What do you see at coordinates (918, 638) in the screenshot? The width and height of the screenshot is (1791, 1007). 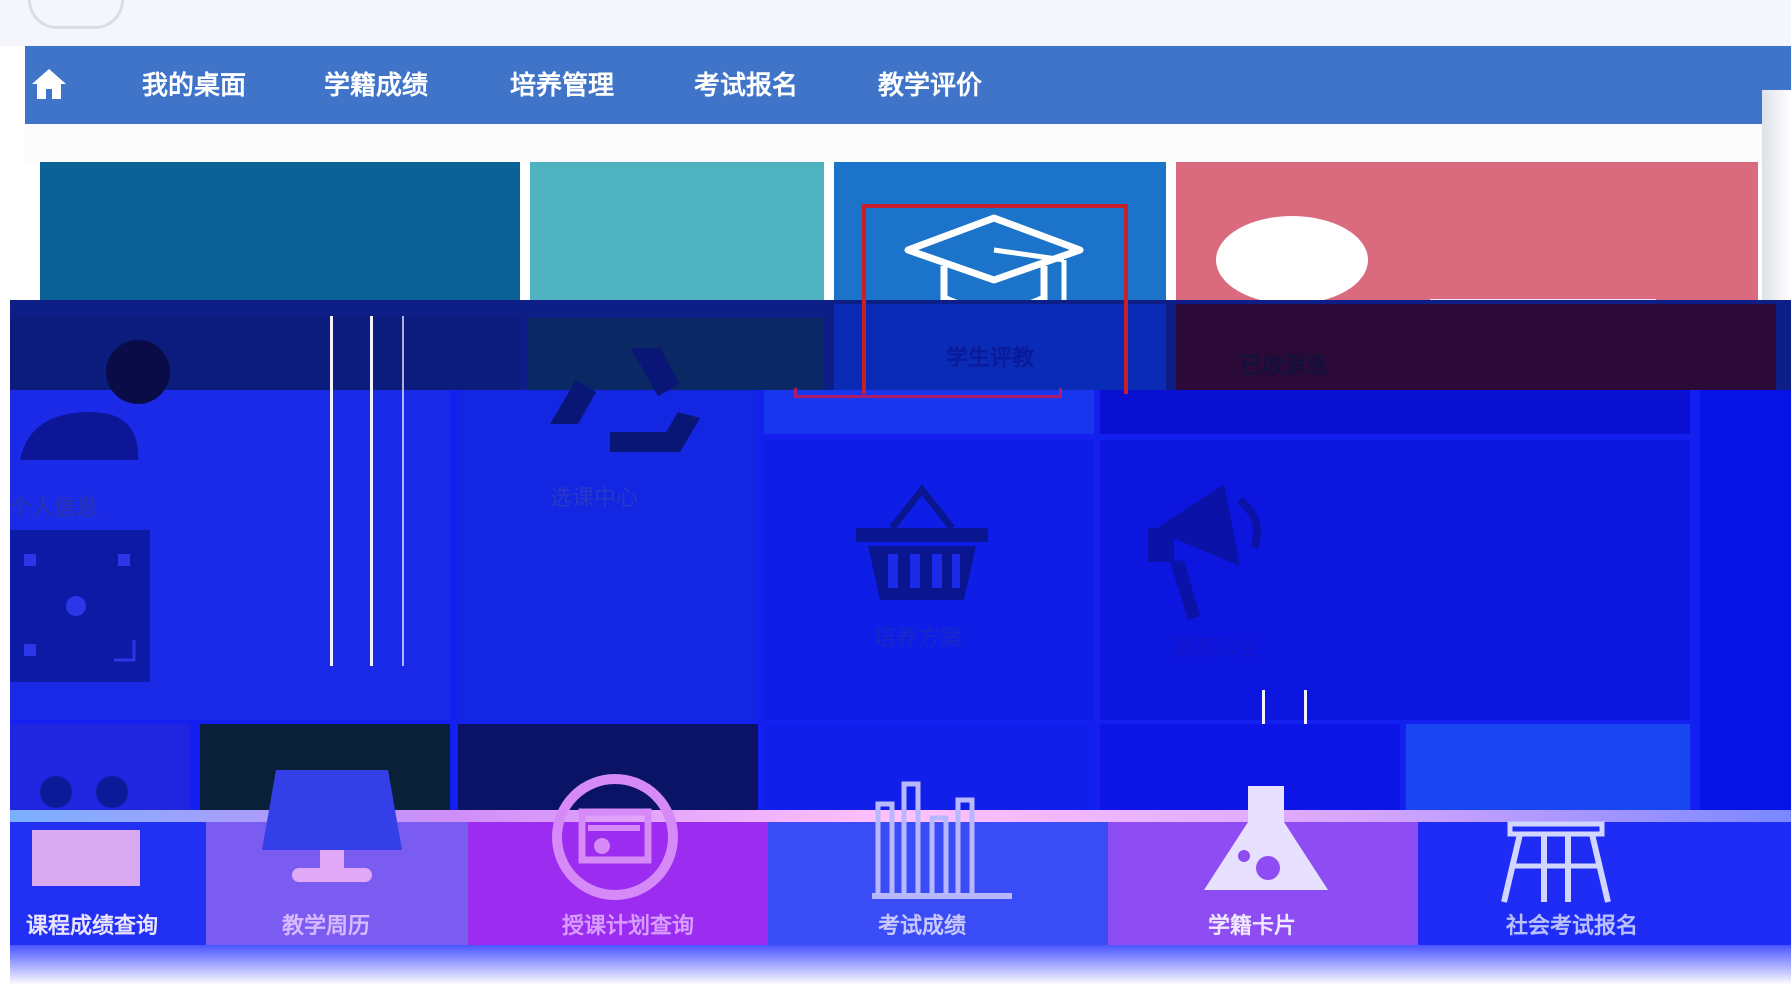 I see `training-plan-label: 培养方案` at bounding box center [918, 638].